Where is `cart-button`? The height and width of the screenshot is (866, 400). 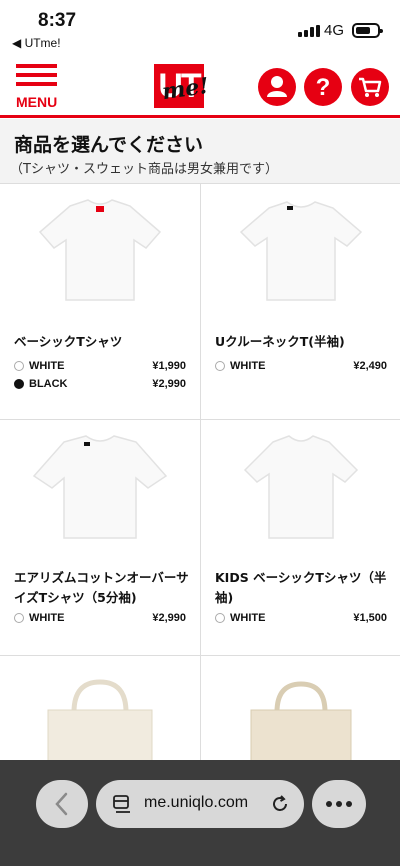 cart-button is located at coordinates (370, 87).